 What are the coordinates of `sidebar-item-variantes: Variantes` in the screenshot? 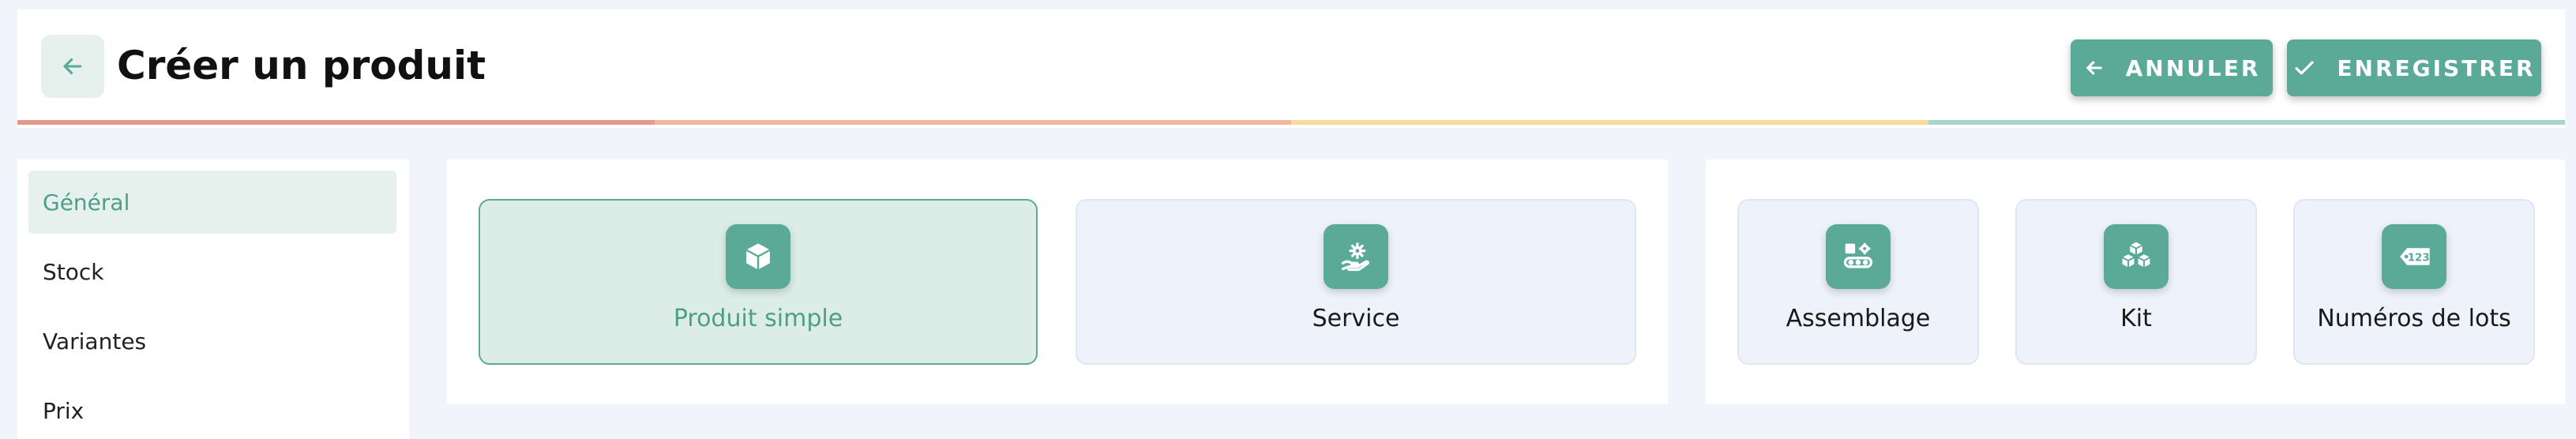 It's located at (212, 341).